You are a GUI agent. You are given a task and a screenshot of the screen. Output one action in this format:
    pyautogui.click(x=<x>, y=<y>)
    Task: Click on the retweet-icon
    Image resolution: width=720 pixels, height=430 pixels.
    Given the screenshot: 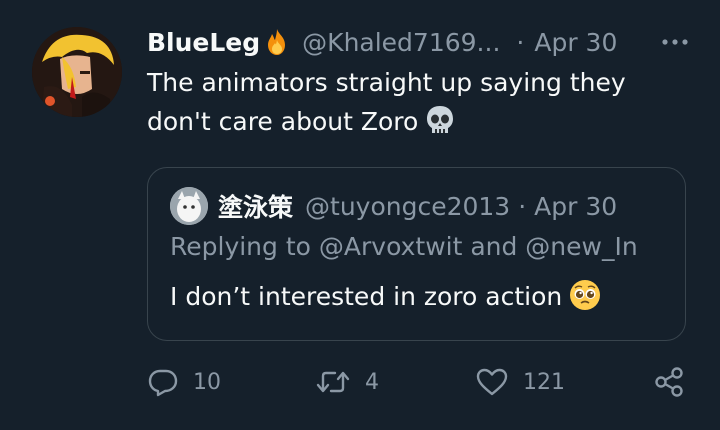 What is the action you would take?
    pyautogui.click(x=333, y=382)
    